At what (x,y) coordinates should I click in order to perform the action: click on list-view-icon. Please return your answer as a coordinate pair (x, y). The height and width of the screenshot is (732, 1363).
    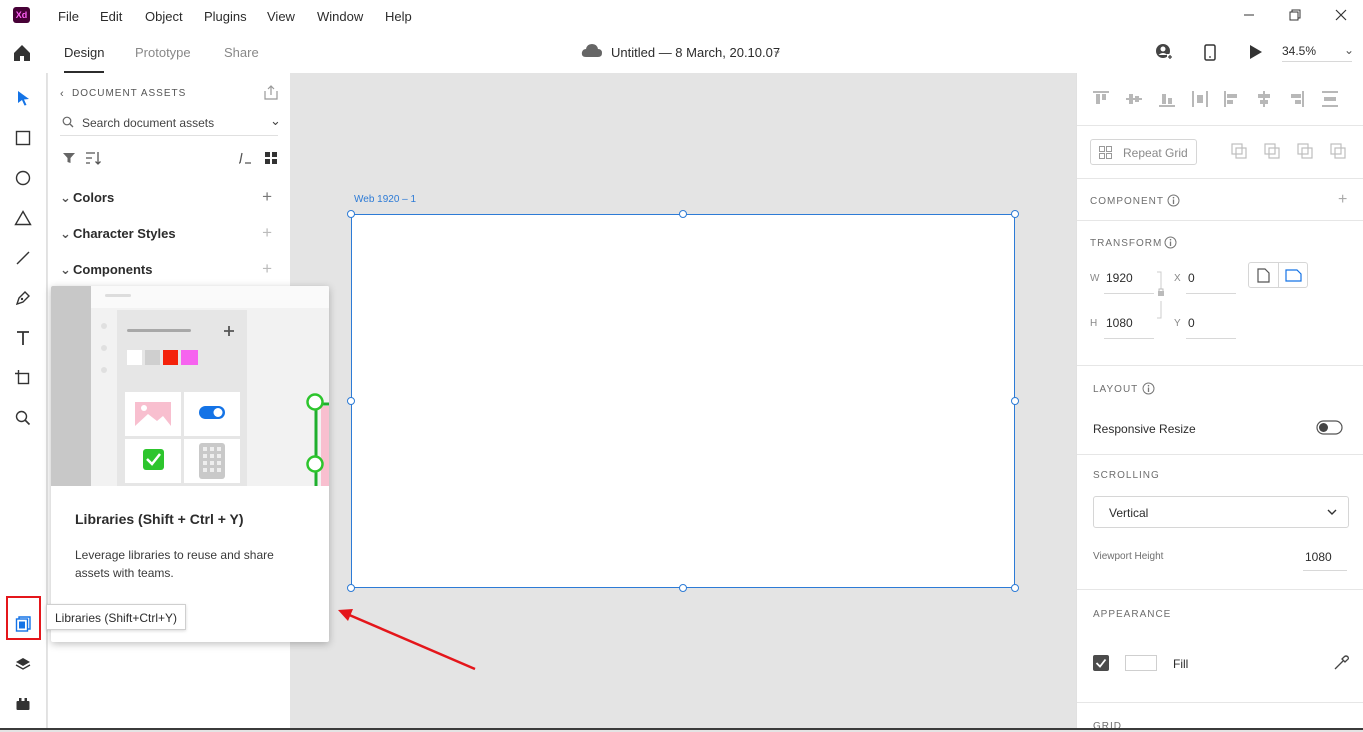
    Looking at the image, I should click on (245, 158).